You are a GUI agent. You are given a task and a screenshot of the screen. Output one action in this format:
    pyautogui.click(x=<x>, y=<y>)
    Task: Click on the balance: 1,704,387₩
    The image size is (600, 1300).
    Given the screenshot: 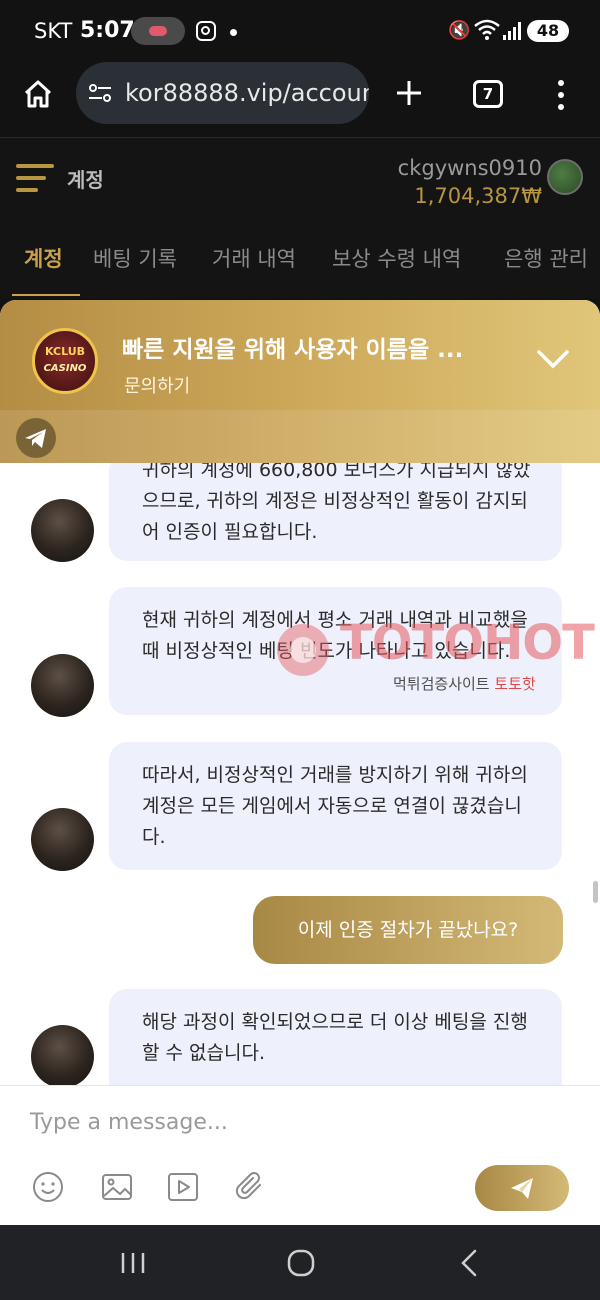 What is the action you would take?
    pyautogui.click(x=478, y=196)
    